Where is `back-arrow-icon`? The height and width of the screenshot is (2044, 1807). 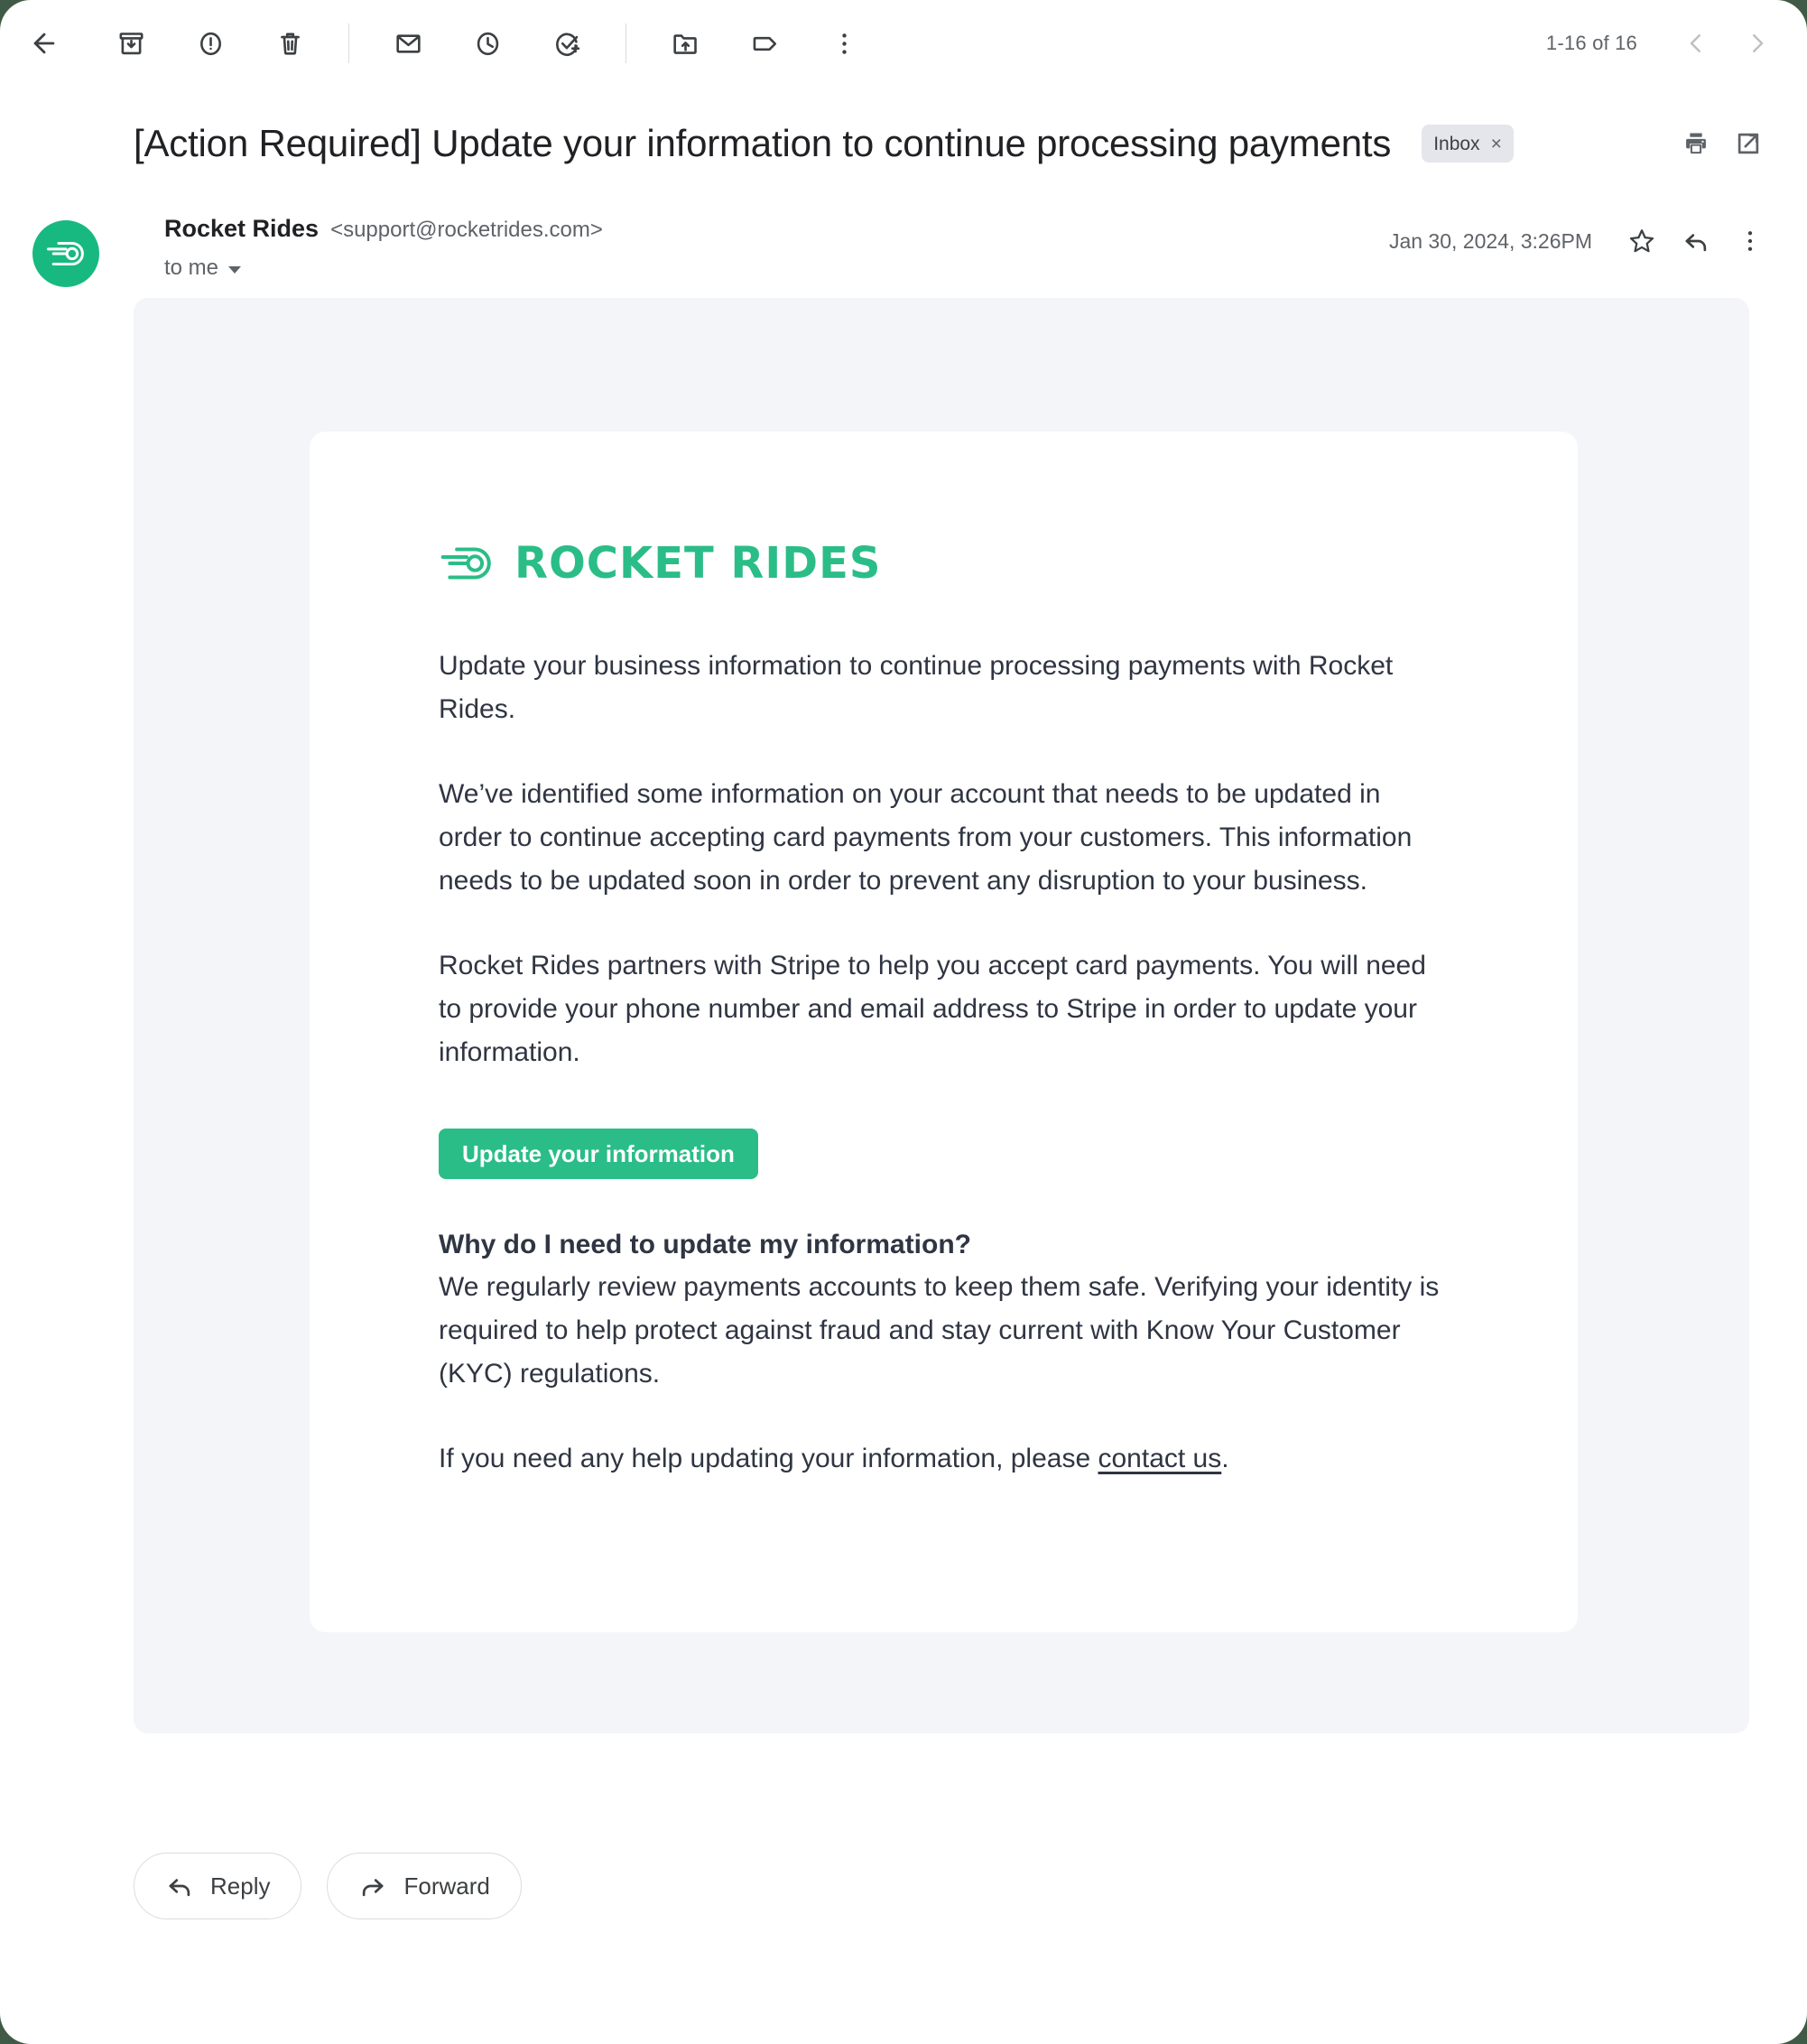 back-arrow-icon is located at coordinates (44, 43).